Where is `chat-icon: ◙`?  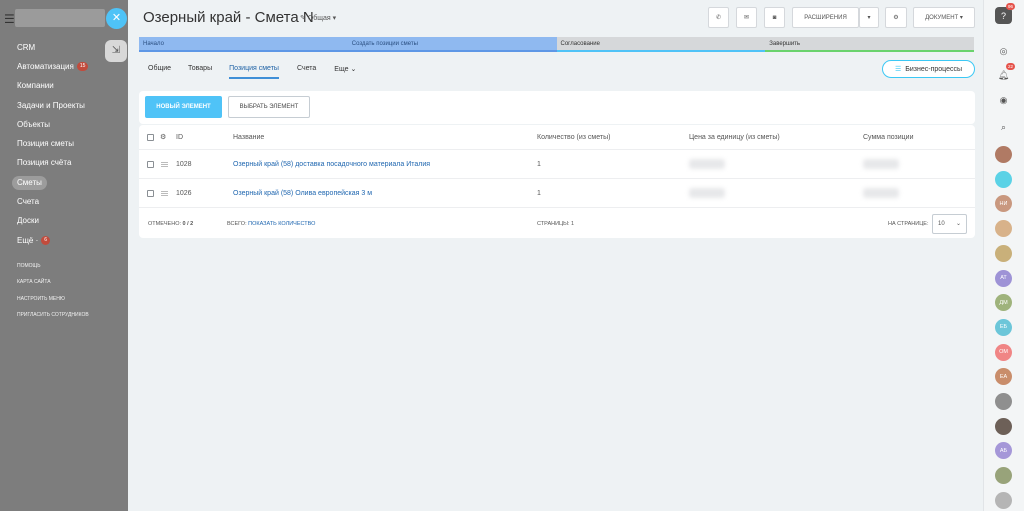
chat-icon: ◙ is located at coordinates (774, 17).